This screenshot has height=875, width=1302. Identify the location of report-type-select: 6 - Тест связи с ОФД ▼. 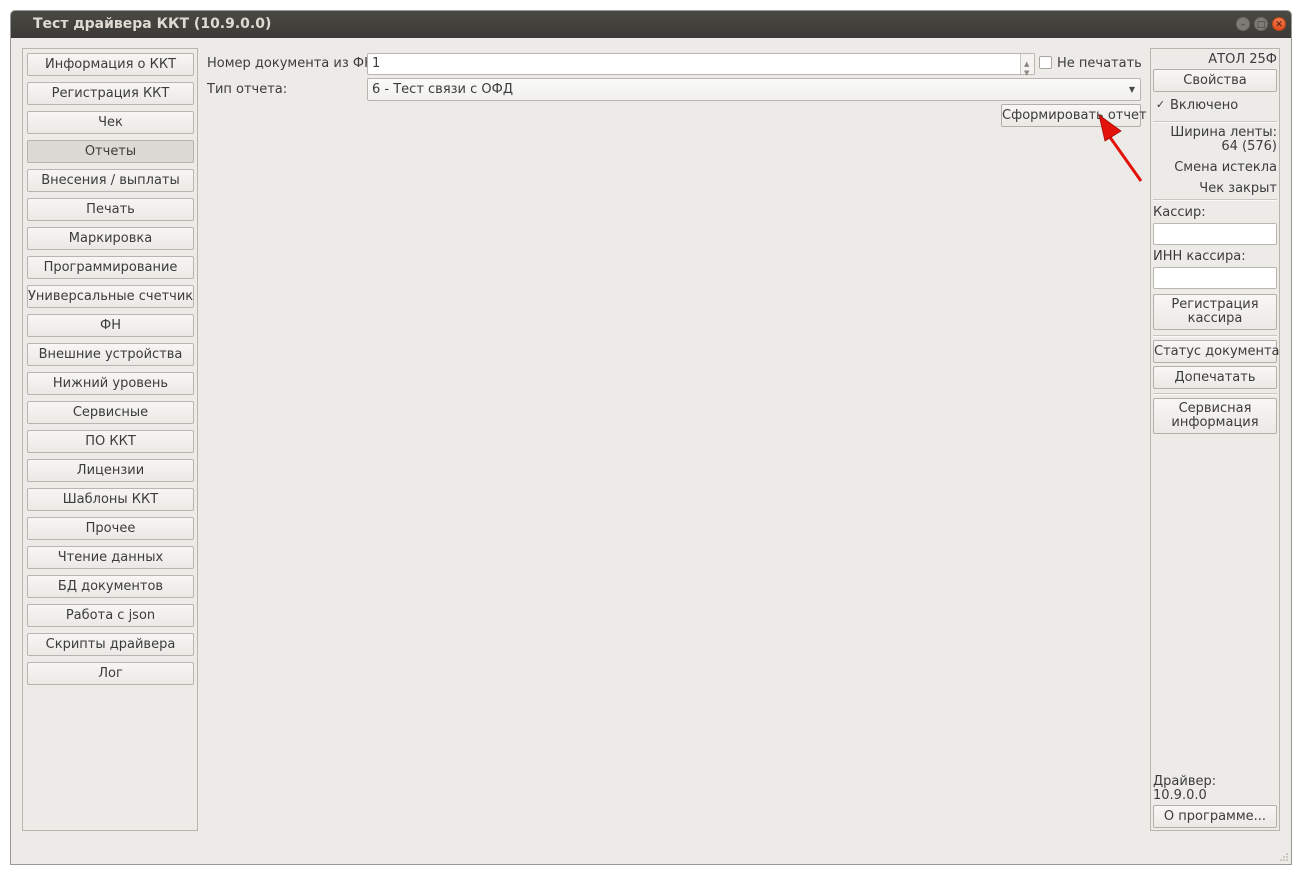
(754, 89).